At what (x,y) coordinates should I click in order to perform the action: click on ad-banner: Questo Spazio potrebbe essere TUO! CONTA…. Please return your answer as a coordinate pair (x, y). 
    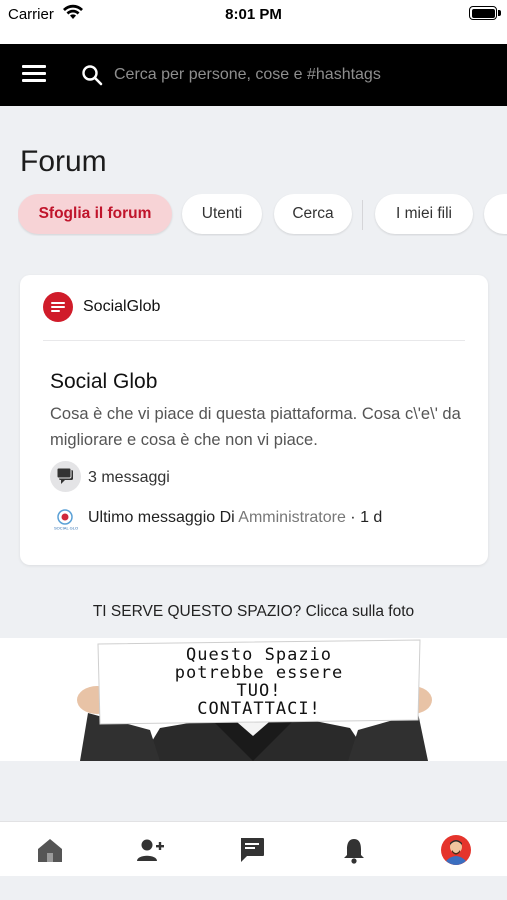
    Looking at the image, I should click on (253, 699).